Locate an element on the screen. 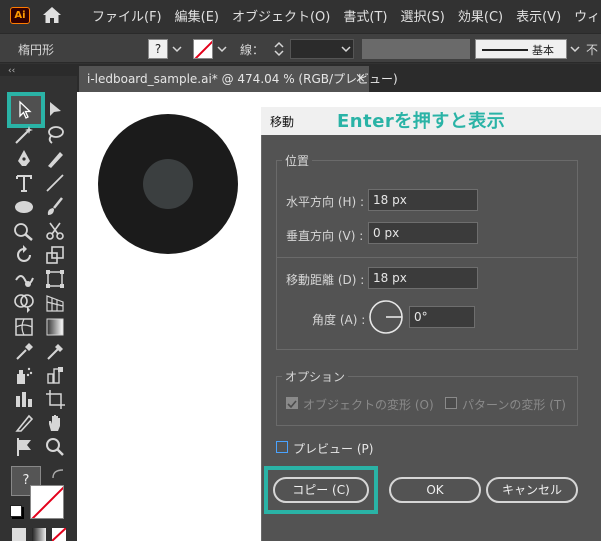 The image size is (601, 541). menu-window: ウィン is located at coordinates (587, 15).